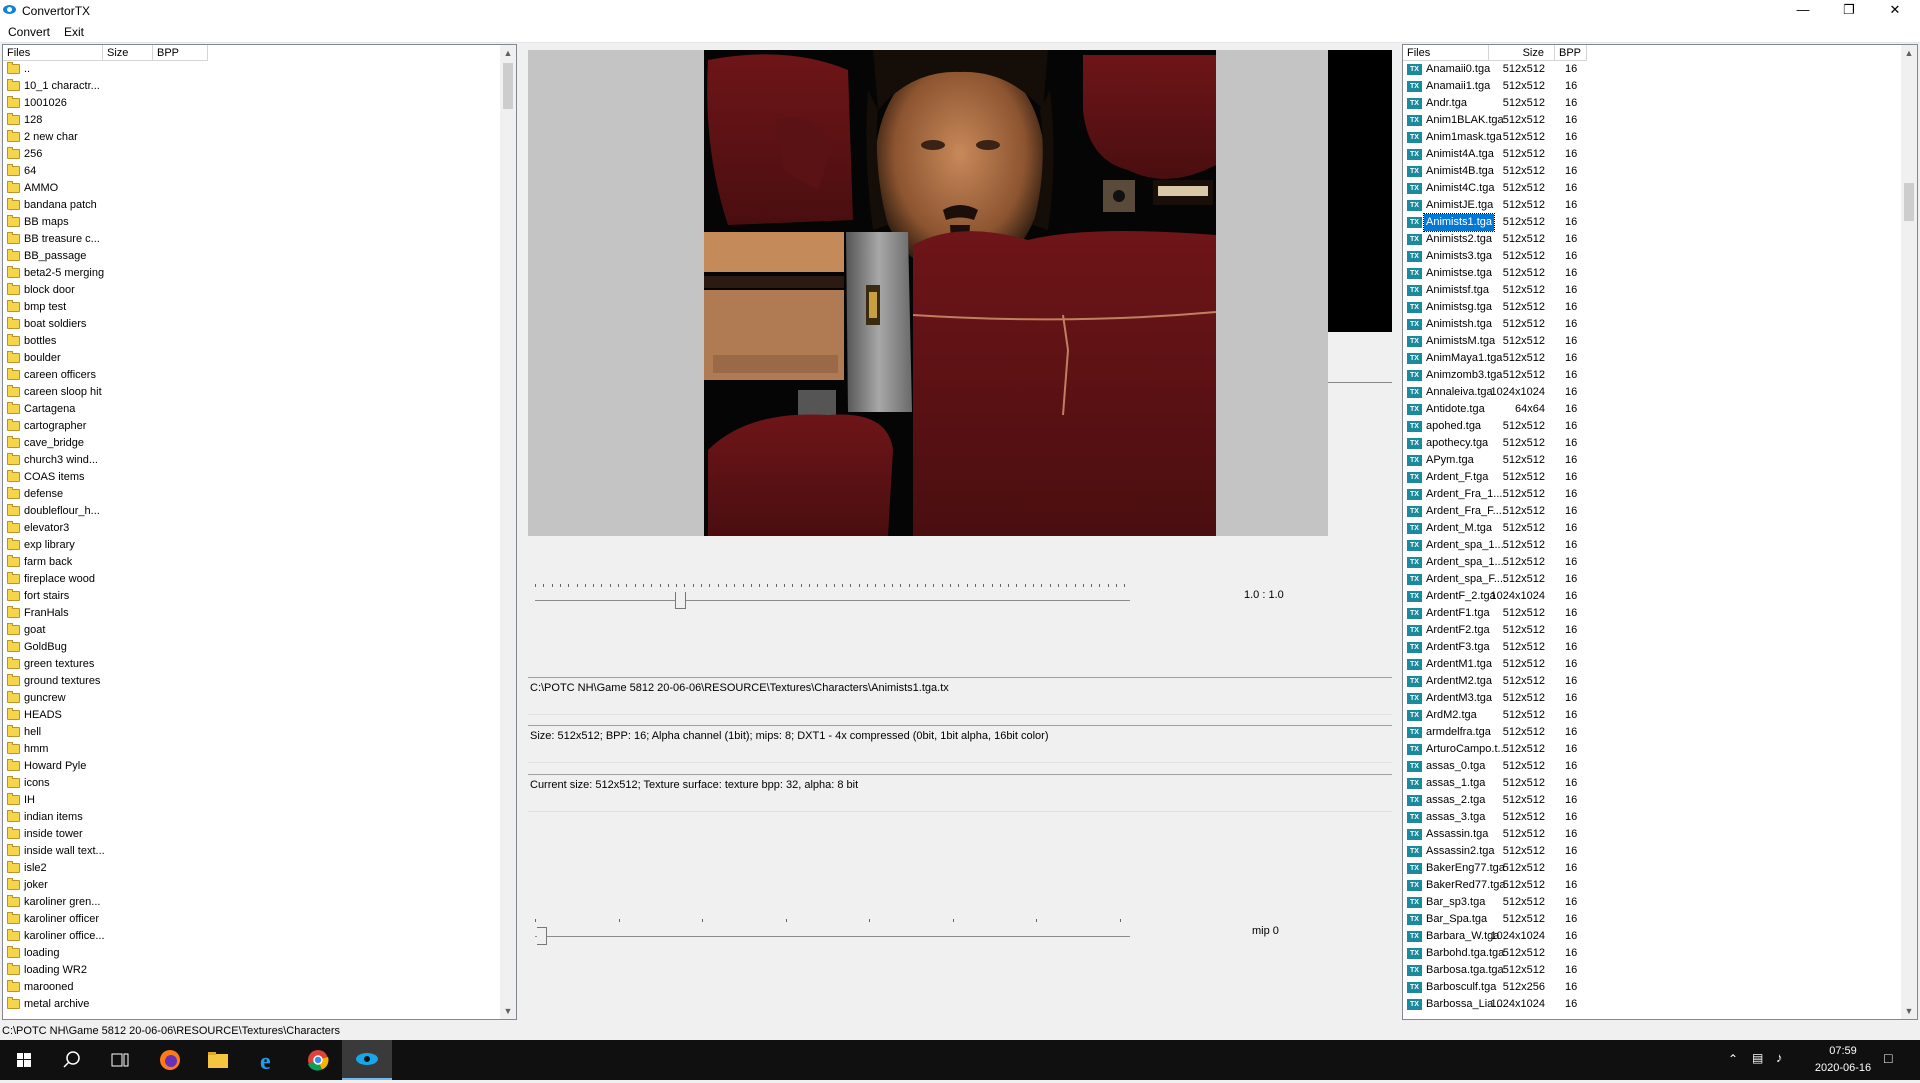  I want to click on file-row: TX Animistsh.tga 512x512 16, so click(1651, 324).